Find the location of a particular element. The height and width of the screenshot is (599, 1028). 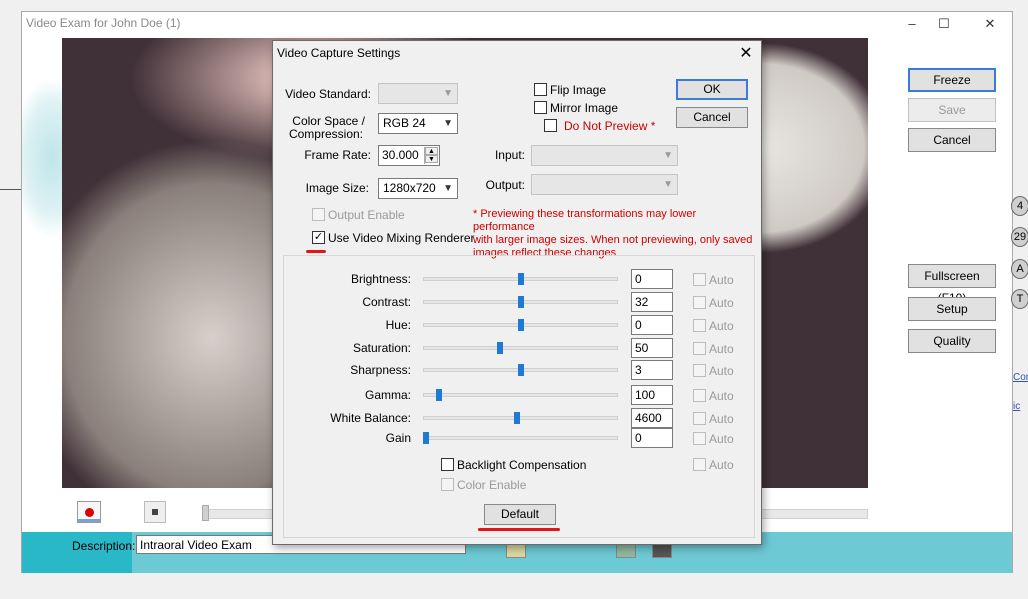

flip-image-label: Flip Image is located at coordinates (578, 90).